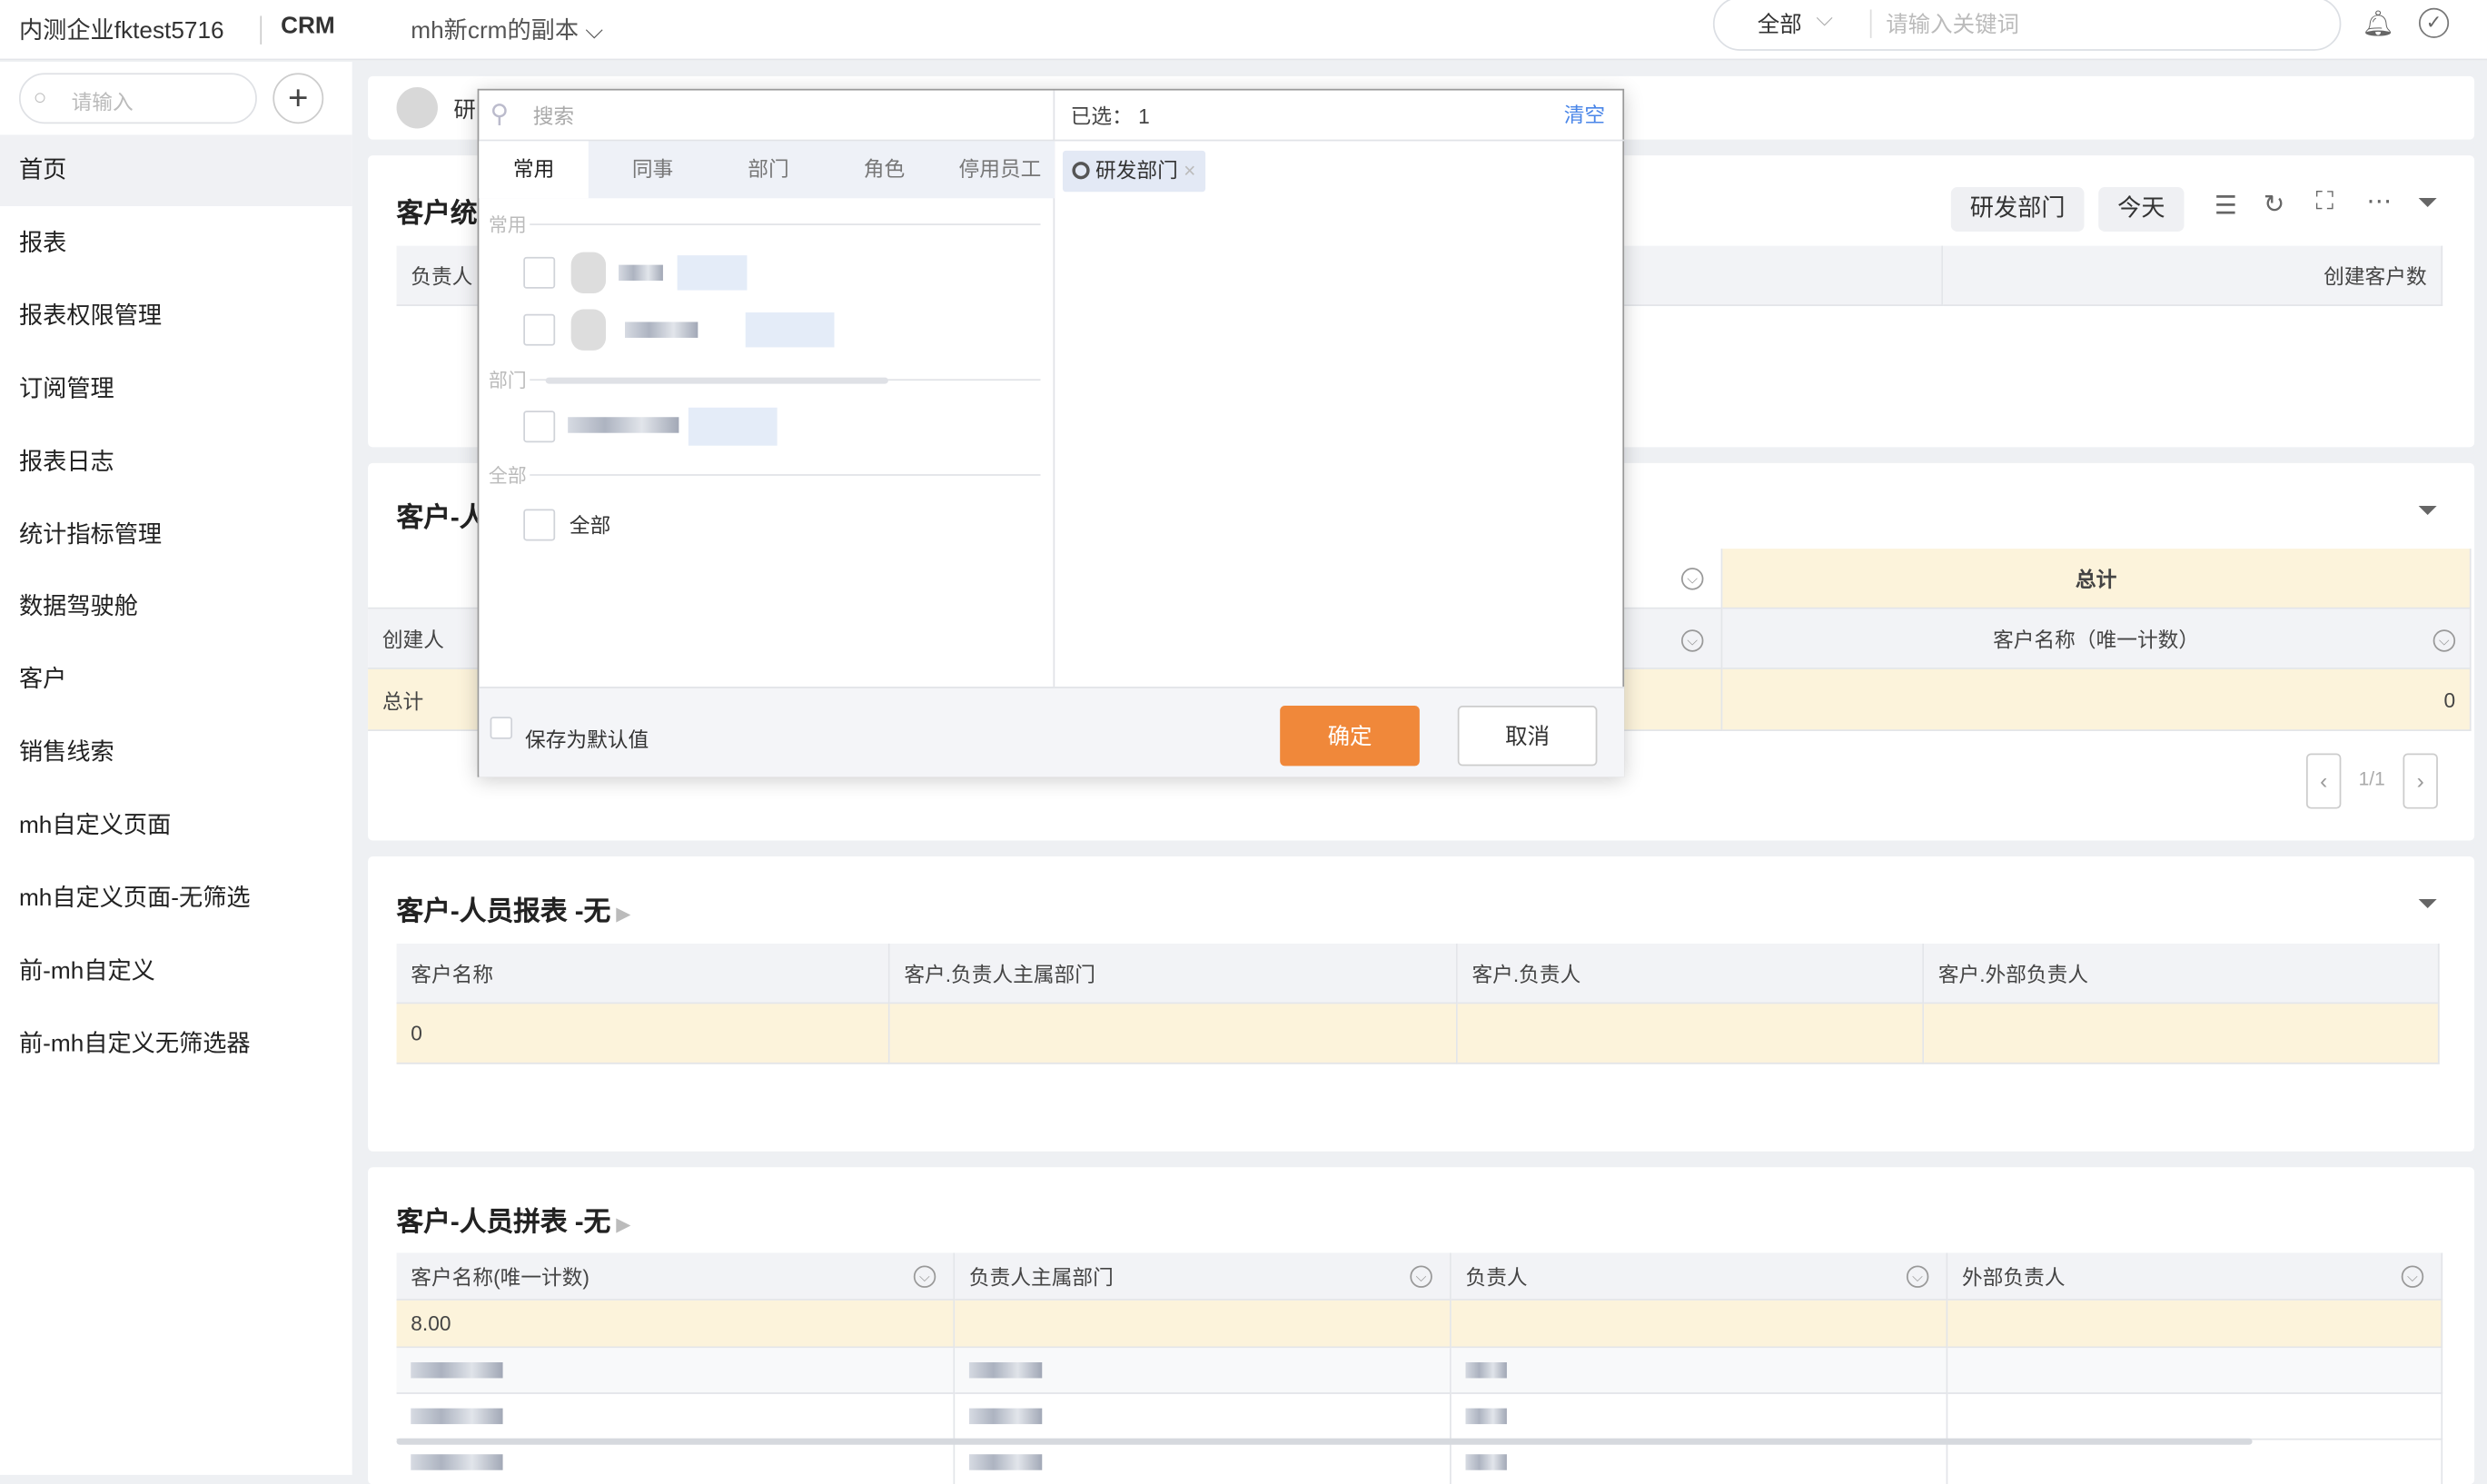 Image resolution: width=2487 pixels, height=1484 pixels. I want to click on save-default-label: 保存为默认值, so click(587, 738).